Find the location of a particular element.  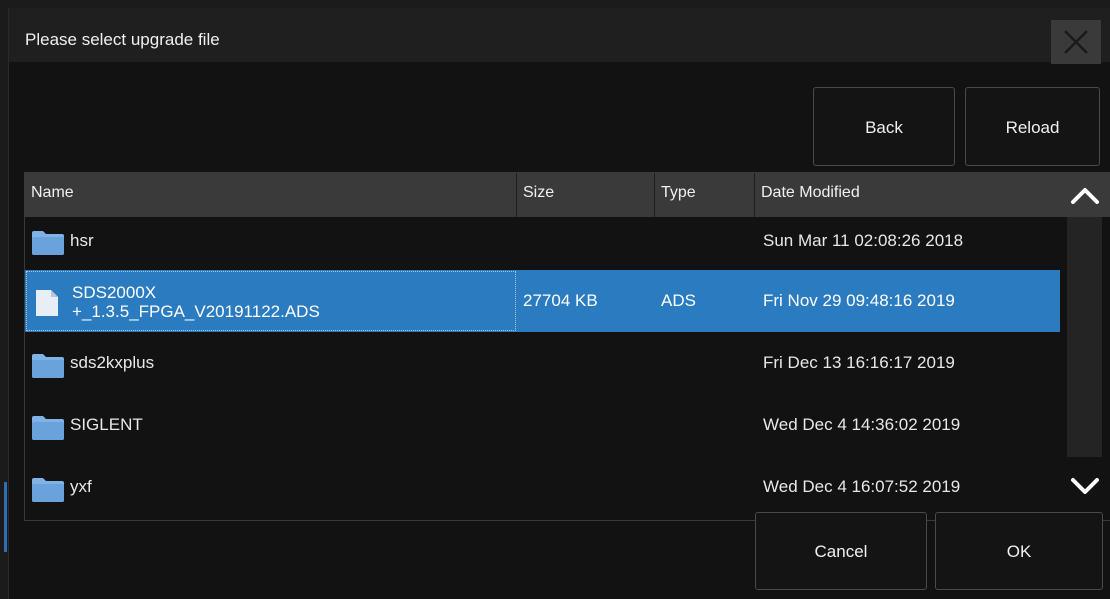

scroll-down-button is located at coordinates (1085, 488).